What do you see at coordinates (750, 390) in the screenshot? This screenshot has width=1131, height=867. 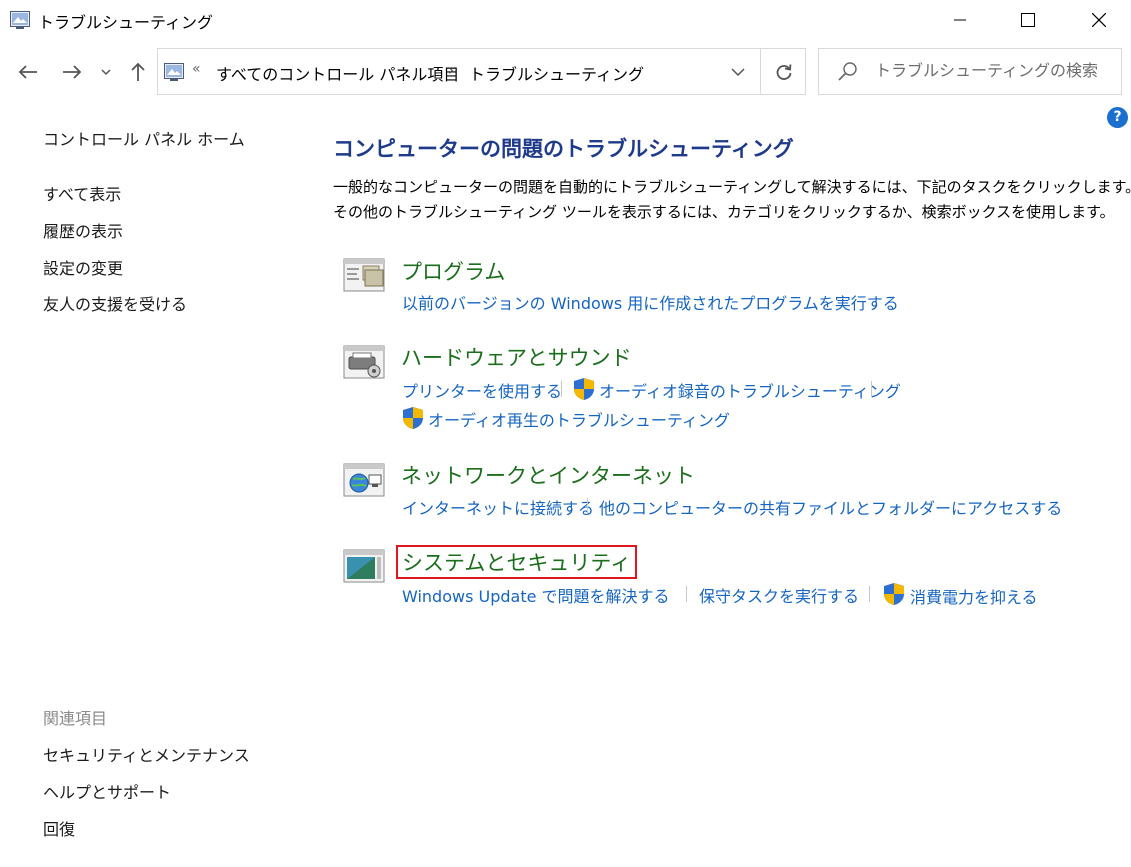 I see `task-audio-recording: オーディオ録音のトラブルシューティング` at bounding box center [750, 390].